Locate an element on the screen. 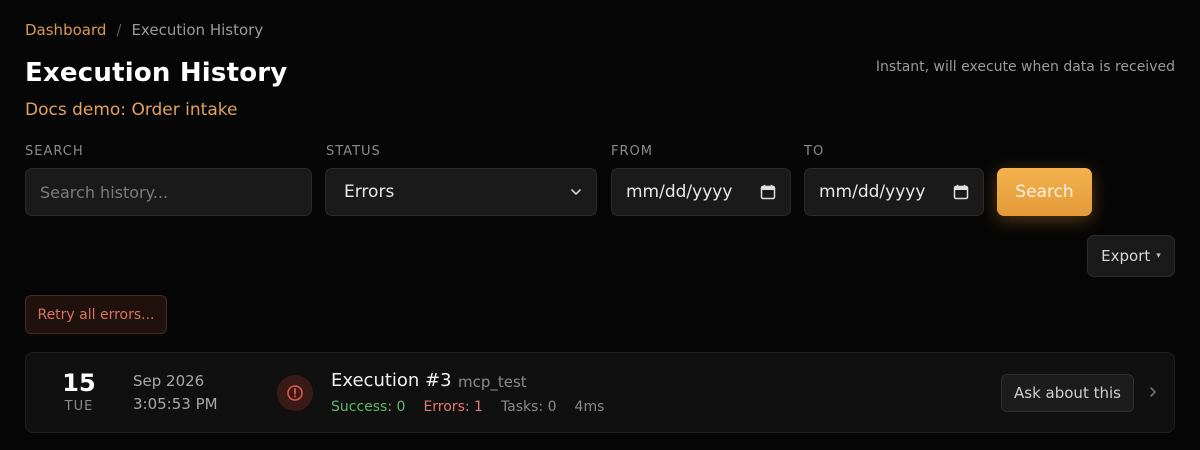 The height and width of the screenshot is (450, 1200). search-label: SEARCH is located at coordinates (54, 151).